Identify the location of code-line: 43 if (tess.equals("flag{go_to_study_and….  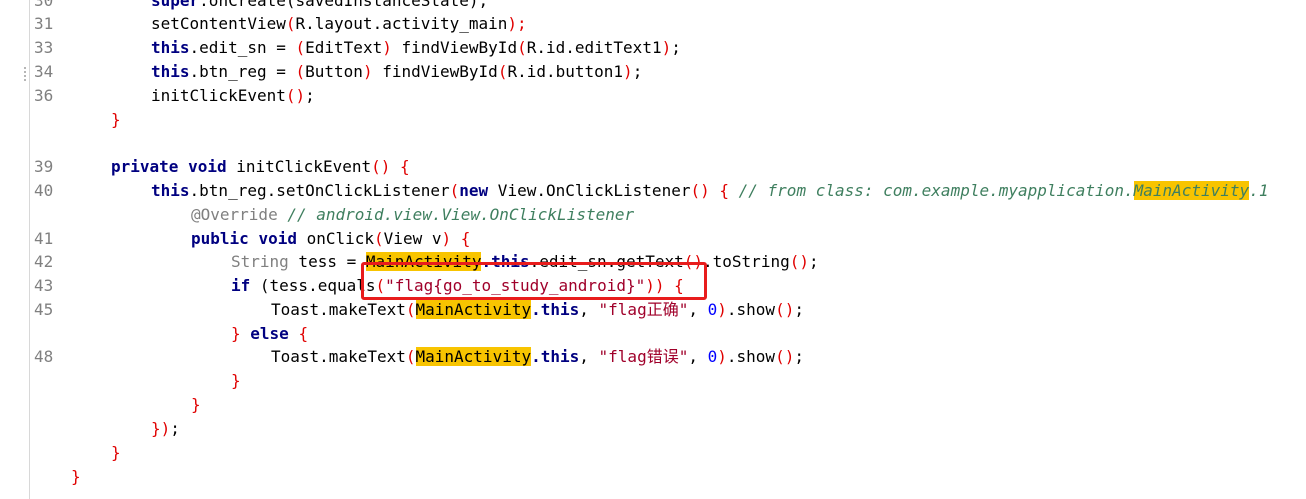
(342, 286).